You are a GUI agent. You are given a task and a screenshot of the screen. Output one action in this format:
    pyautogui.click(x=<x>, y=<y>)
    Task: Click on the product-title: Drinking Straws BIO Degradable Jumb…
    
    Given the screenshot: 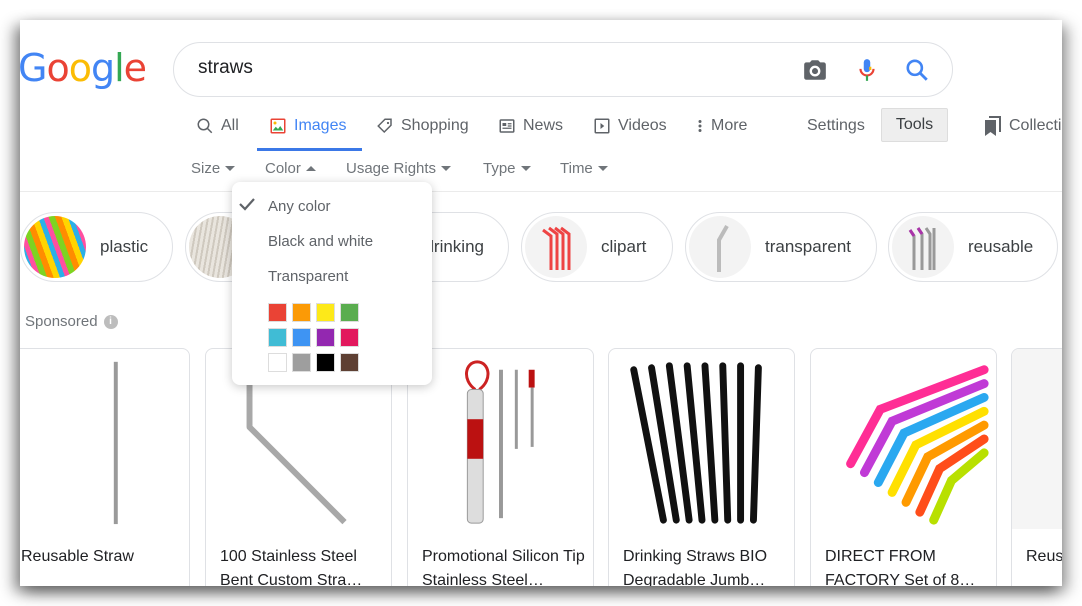 What is the action you would take?
    pyautogui.click(x=695, y=567)
    